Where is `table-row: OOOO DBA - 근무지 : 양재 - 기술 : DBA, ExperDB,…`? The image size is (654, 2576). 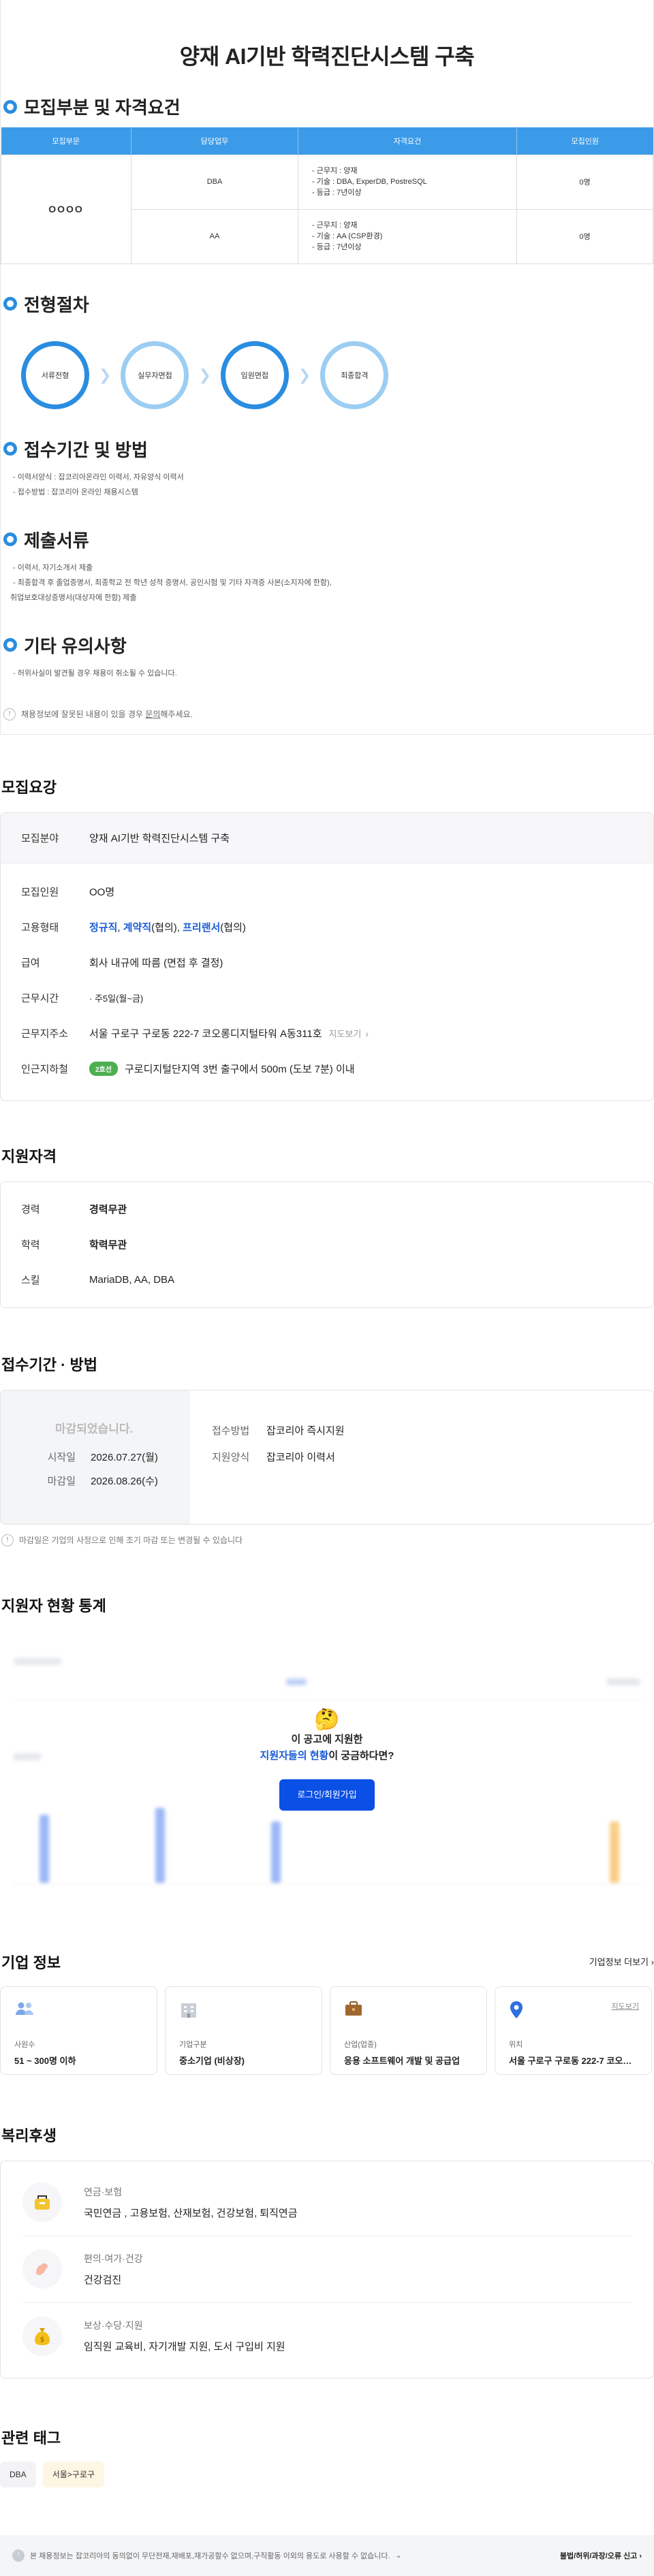
table-row: OOOO DBA - 근무지 : 양재 - 기술 : DBA, ExperDB,… is located at coordinates (327, 209).